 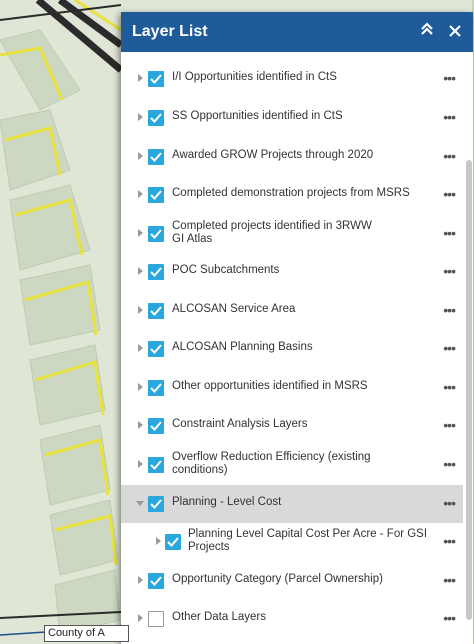 I want to click on layer-label: ALCOSAN Service Area, so click(x=234, y=309).